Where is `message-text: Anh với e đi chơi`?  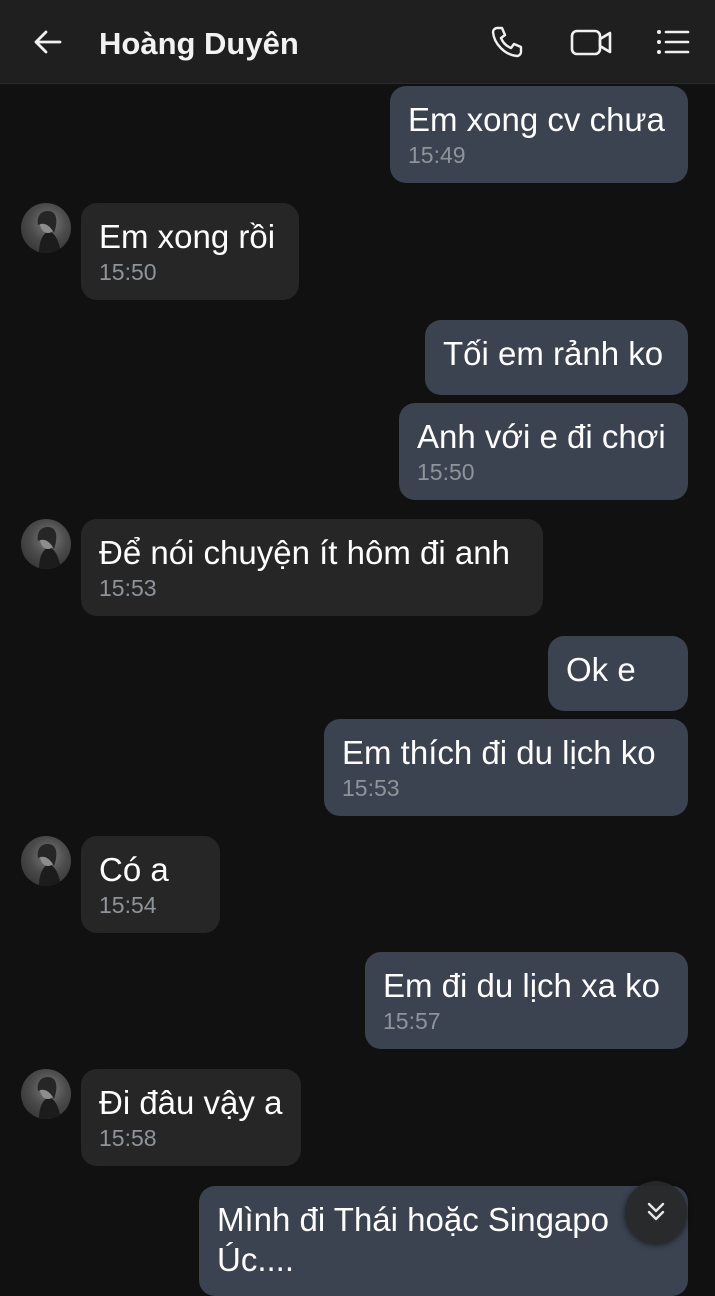
message-text: Anh với e đi chơi is located at coordinates (541, 436).